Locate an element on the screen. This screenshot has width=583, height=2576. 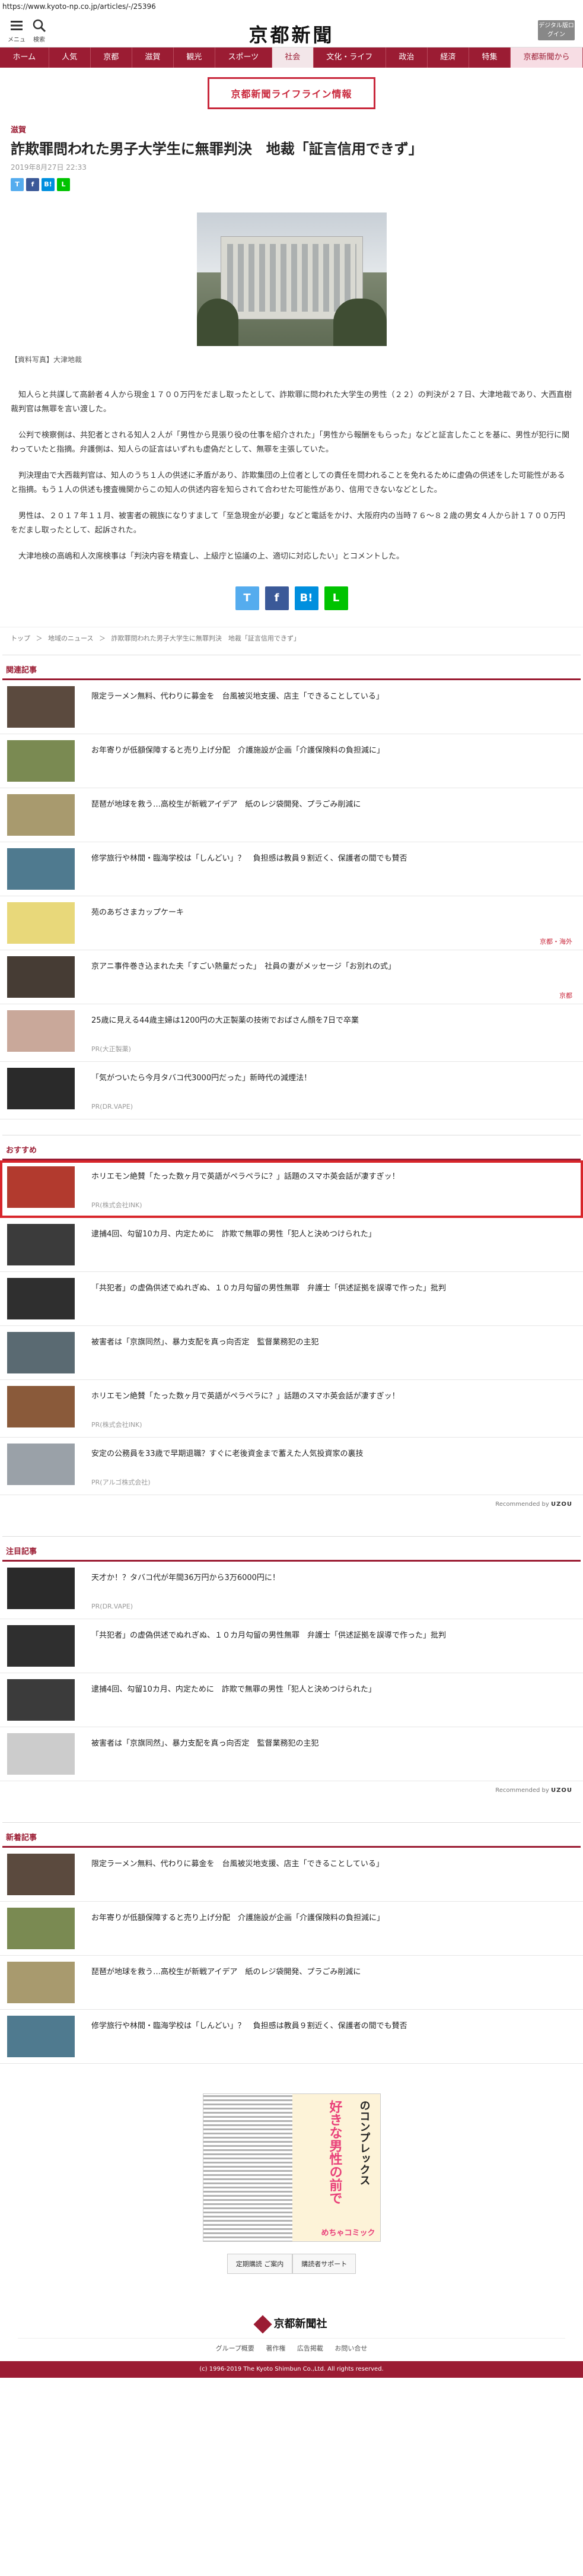
nav-item: 政治 is located at coordinates (407, 57).